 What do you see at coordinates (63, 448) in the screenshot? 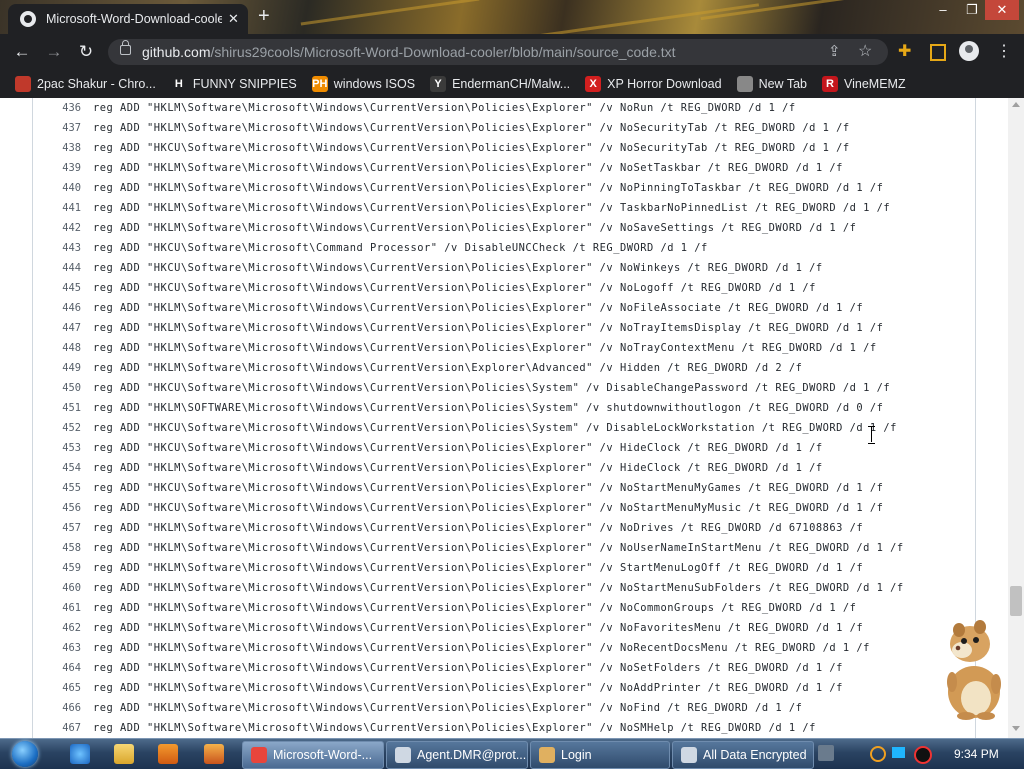
I see `line-number: 453` at bounding box center [63, 448].